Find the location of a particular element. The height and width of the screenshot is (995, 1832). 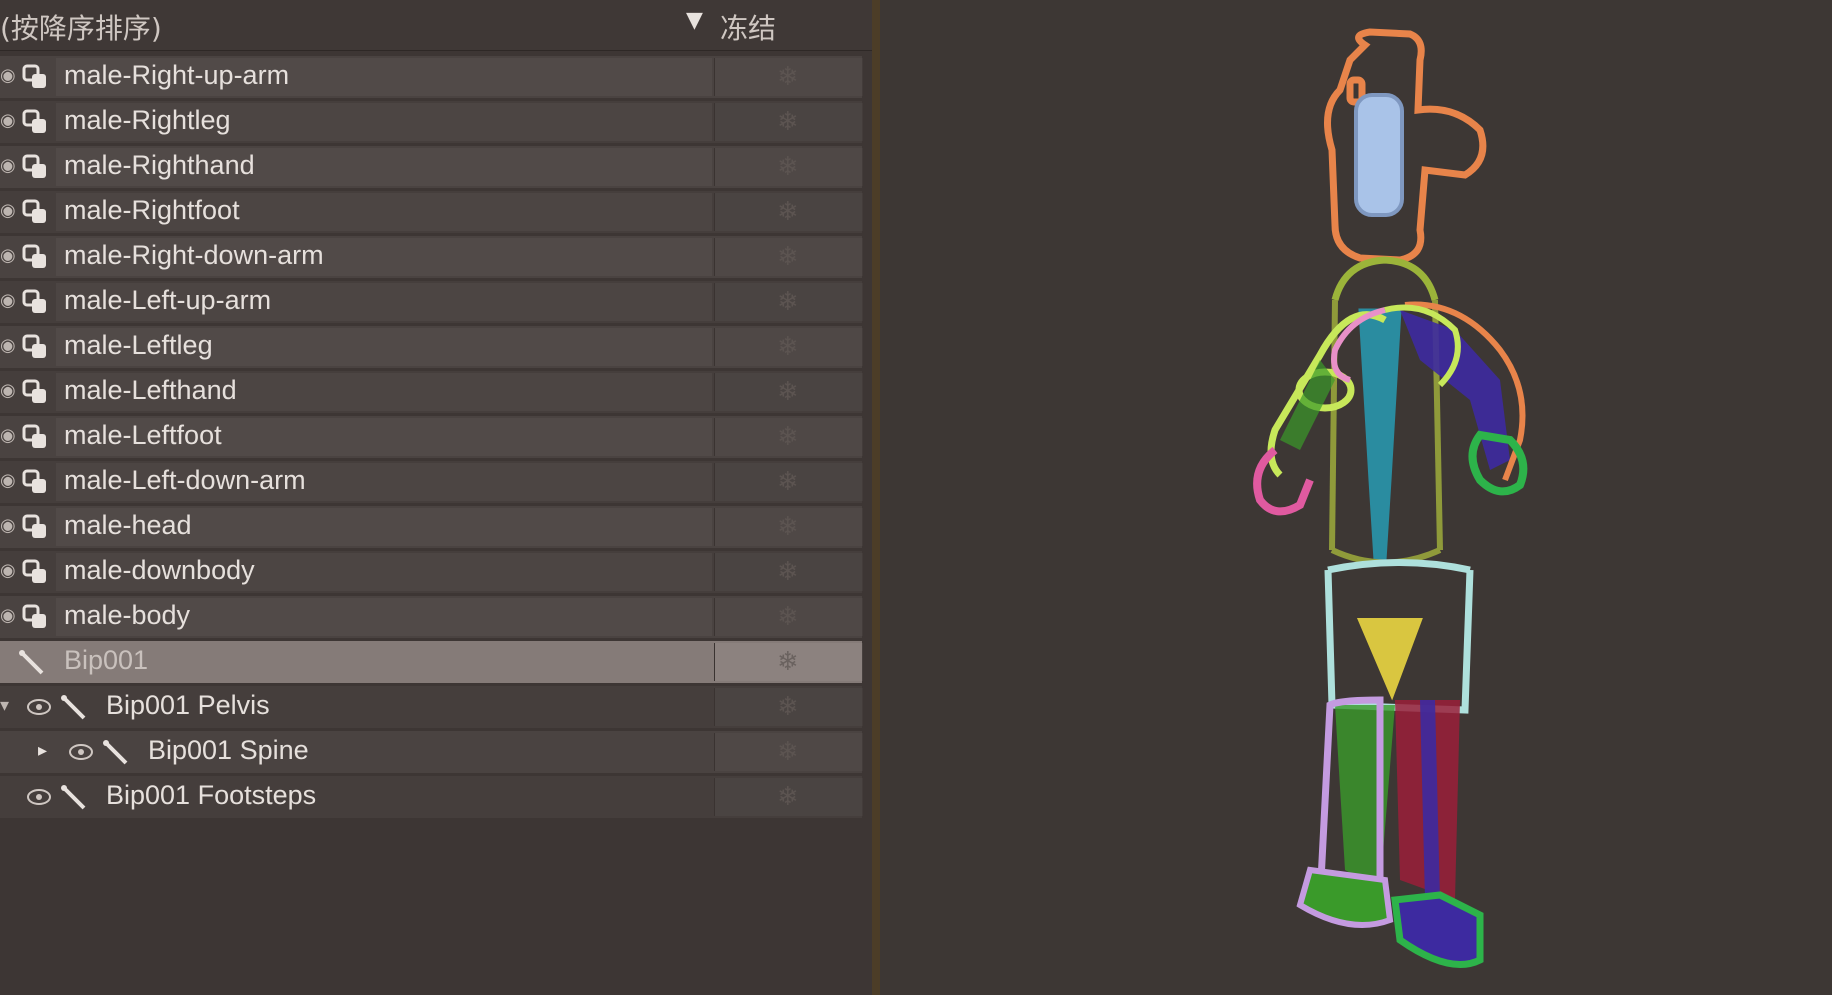

explorer-row-male-downbody: ◉ male-downbody ❄ is located at coordinates (431, 572).